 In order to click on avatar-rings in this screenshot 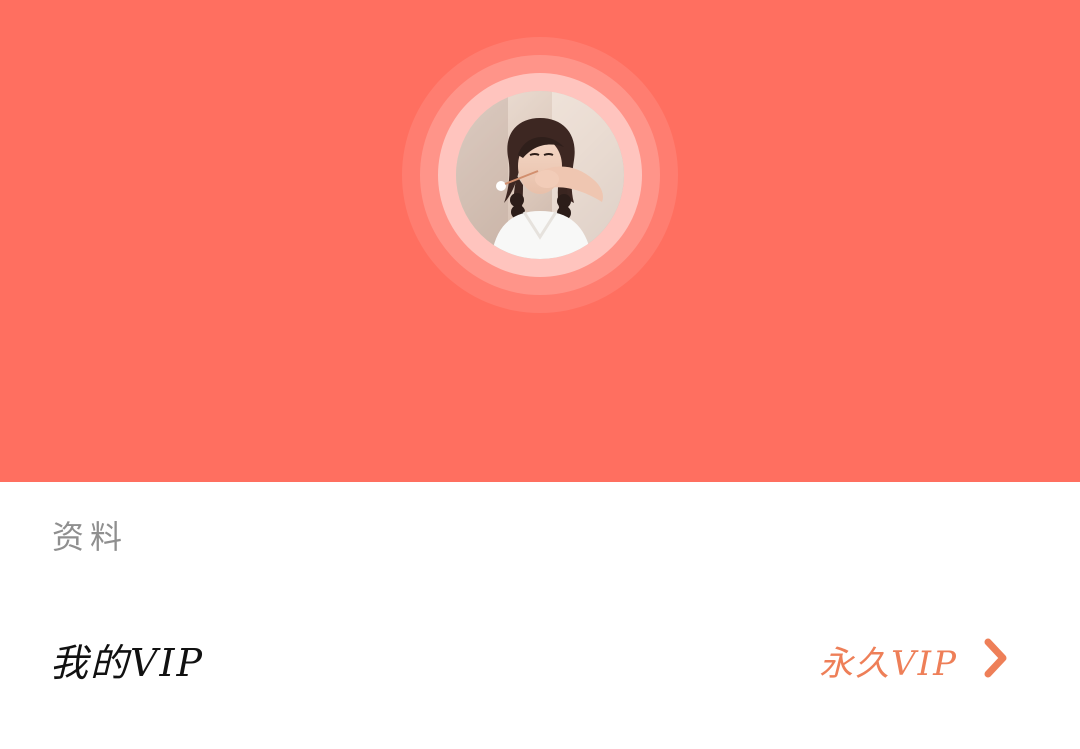, I will do `click(540, 175)`.